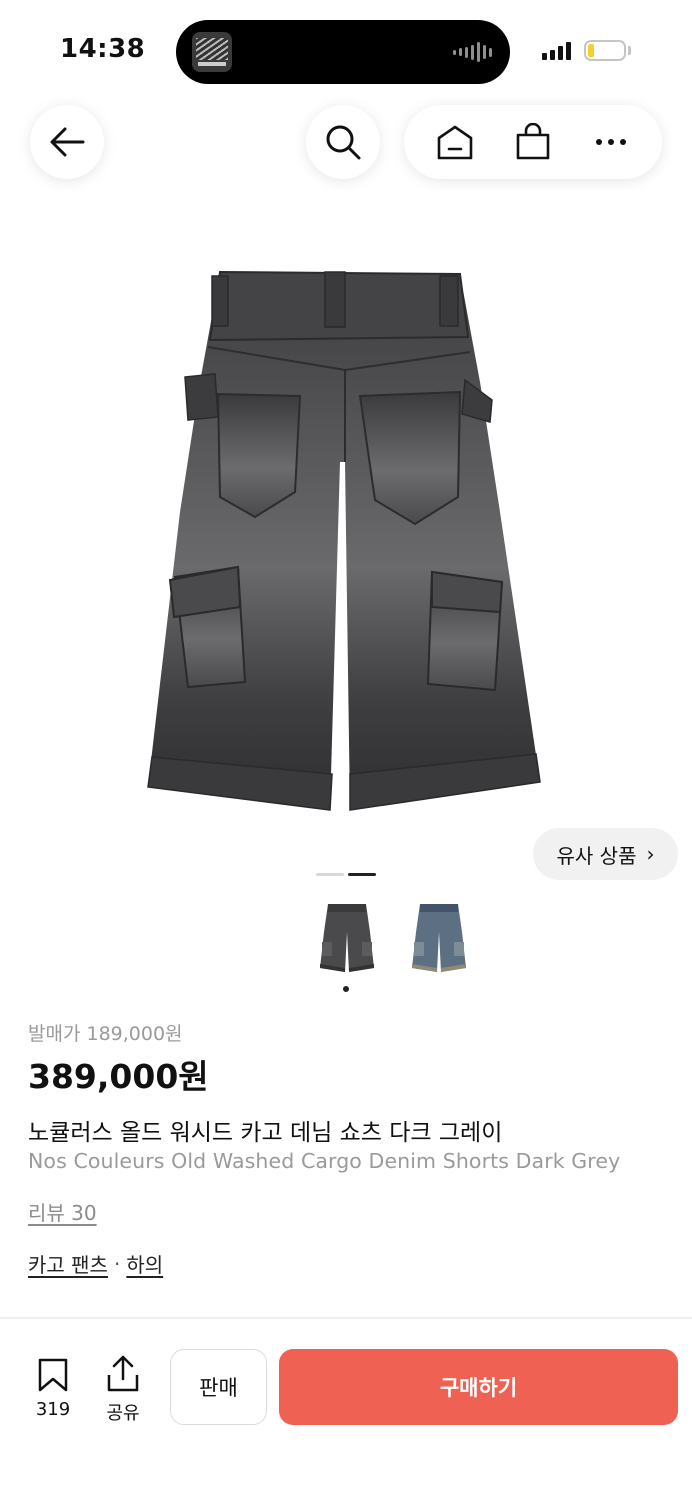  Describe the element at coordinates (218, 1387) in the screenshot. I see `sell-button: 판매` at that location.